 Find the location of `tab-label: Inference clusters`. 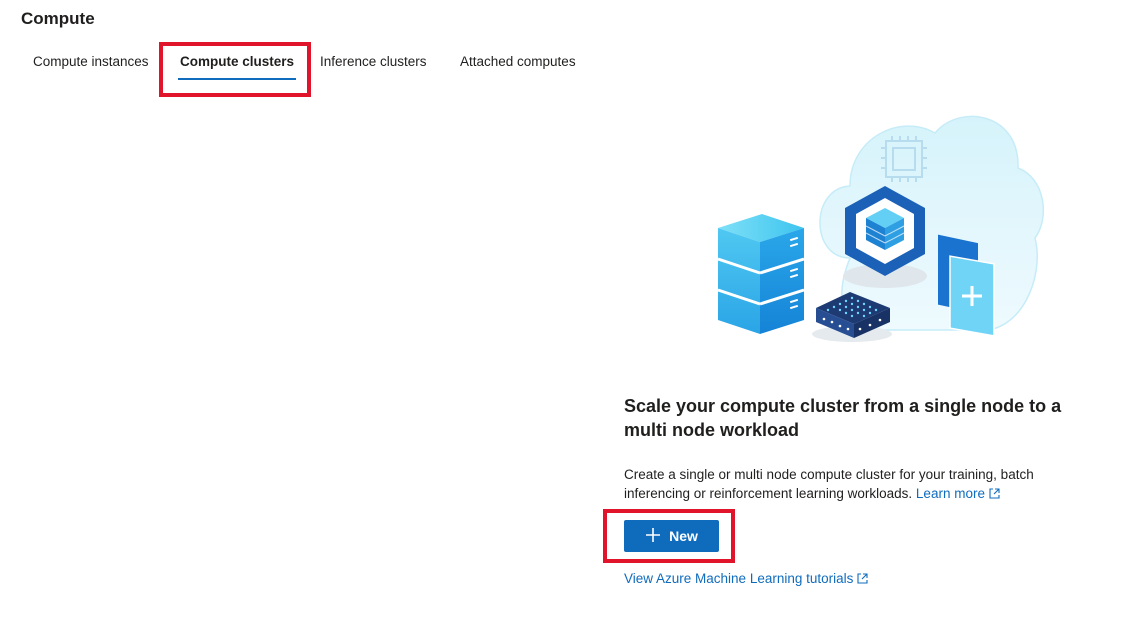

tab-label: Inference clusters is located at coordinates (373, 61).